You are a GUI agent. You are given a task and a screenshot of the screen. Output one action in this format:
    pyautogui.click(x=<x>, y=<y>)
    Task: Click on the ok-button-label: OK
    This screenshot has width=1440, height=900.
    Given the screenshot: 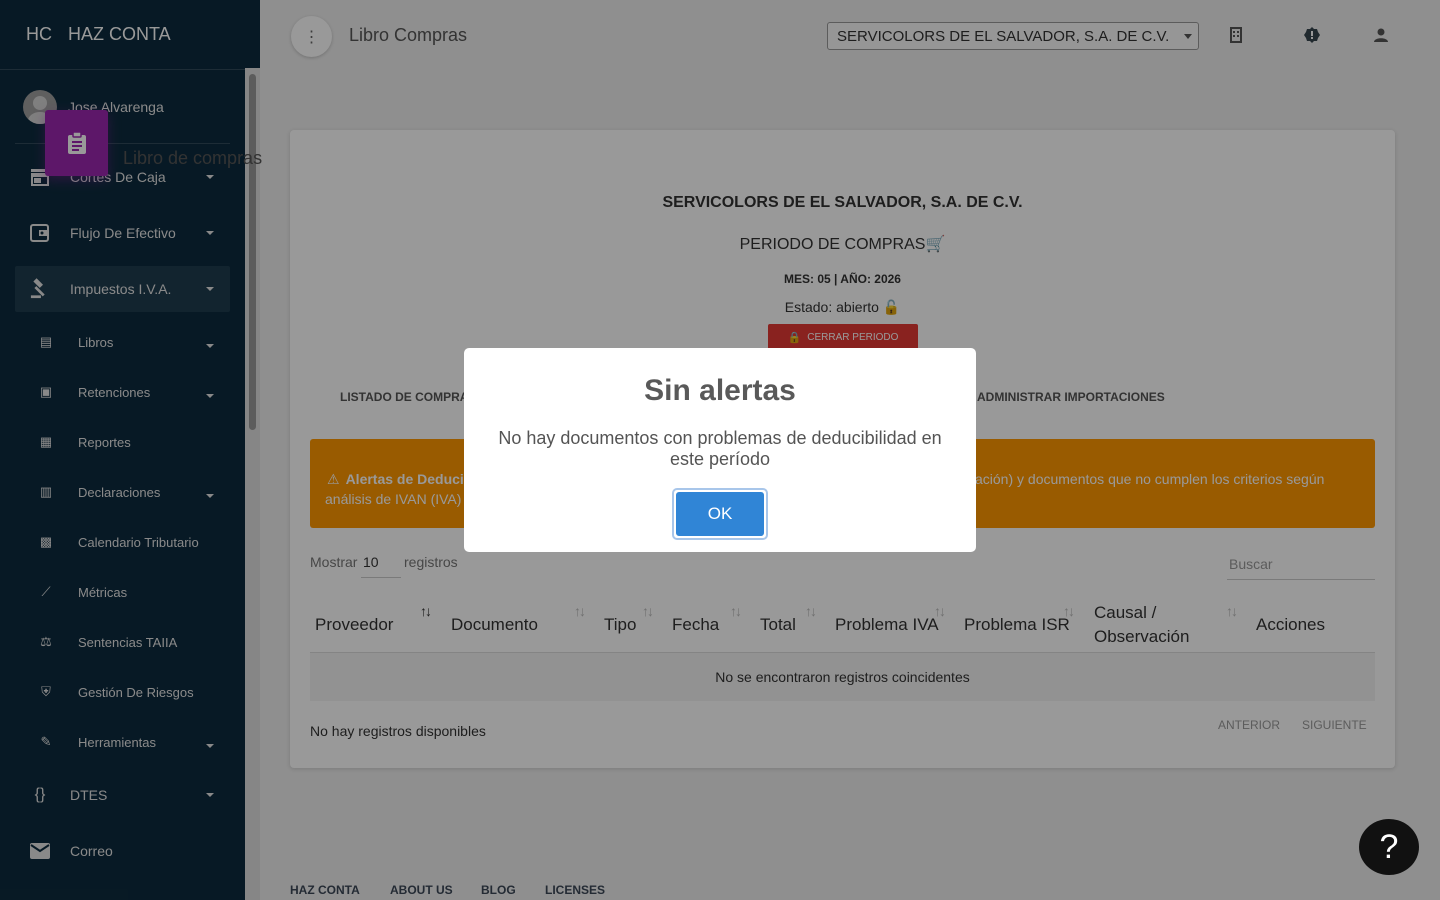 What is the action you would take?
    pyautogui.click(x=720, y=514)
    